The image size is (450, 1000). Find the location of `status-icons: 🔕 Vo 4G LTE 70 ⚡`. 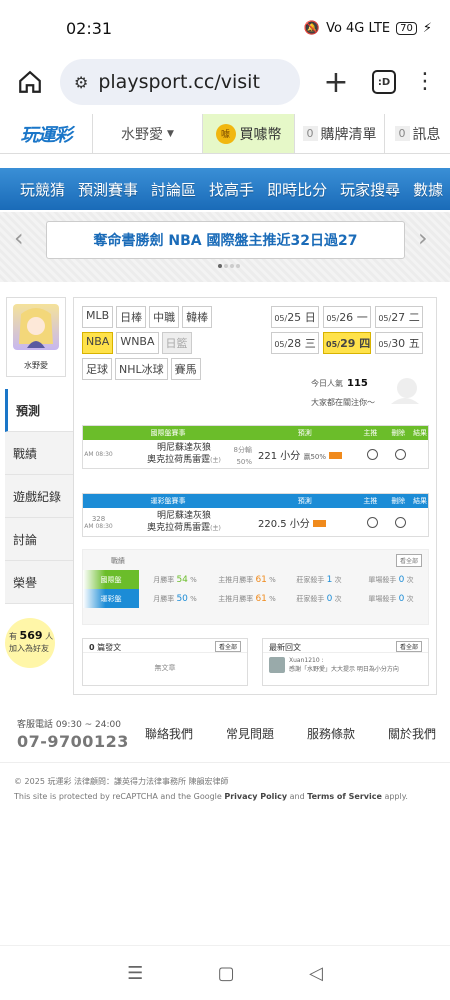

status-icons: 🔕 Vo 4G LTE 70 ⚡ is located at coordinates (368, 28).